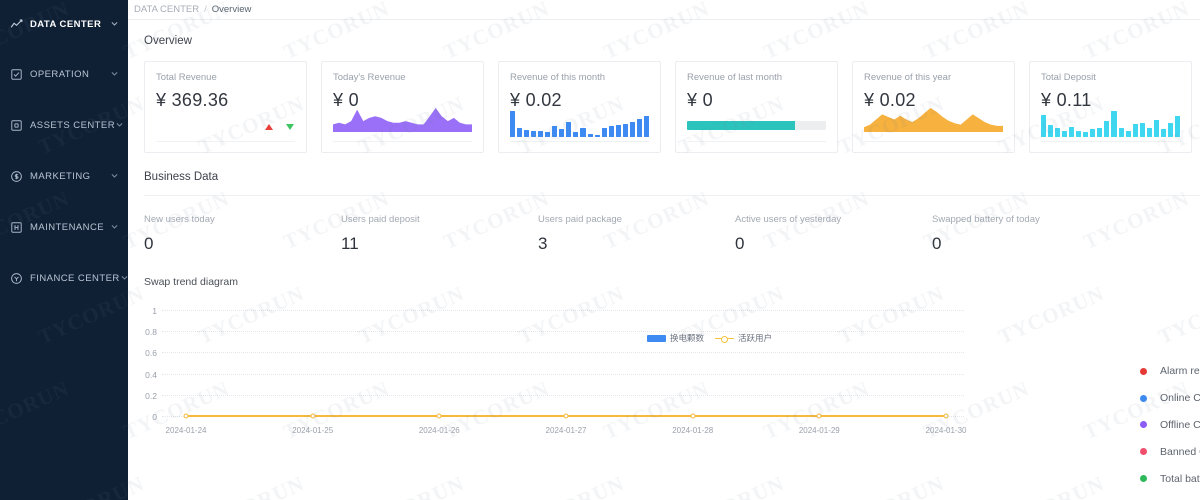 The image size is (1200, 500). What do you see at coordinates (179, 219) in the screenshot?
I see `metric-label: New users today` at bounding box center [179, 219].